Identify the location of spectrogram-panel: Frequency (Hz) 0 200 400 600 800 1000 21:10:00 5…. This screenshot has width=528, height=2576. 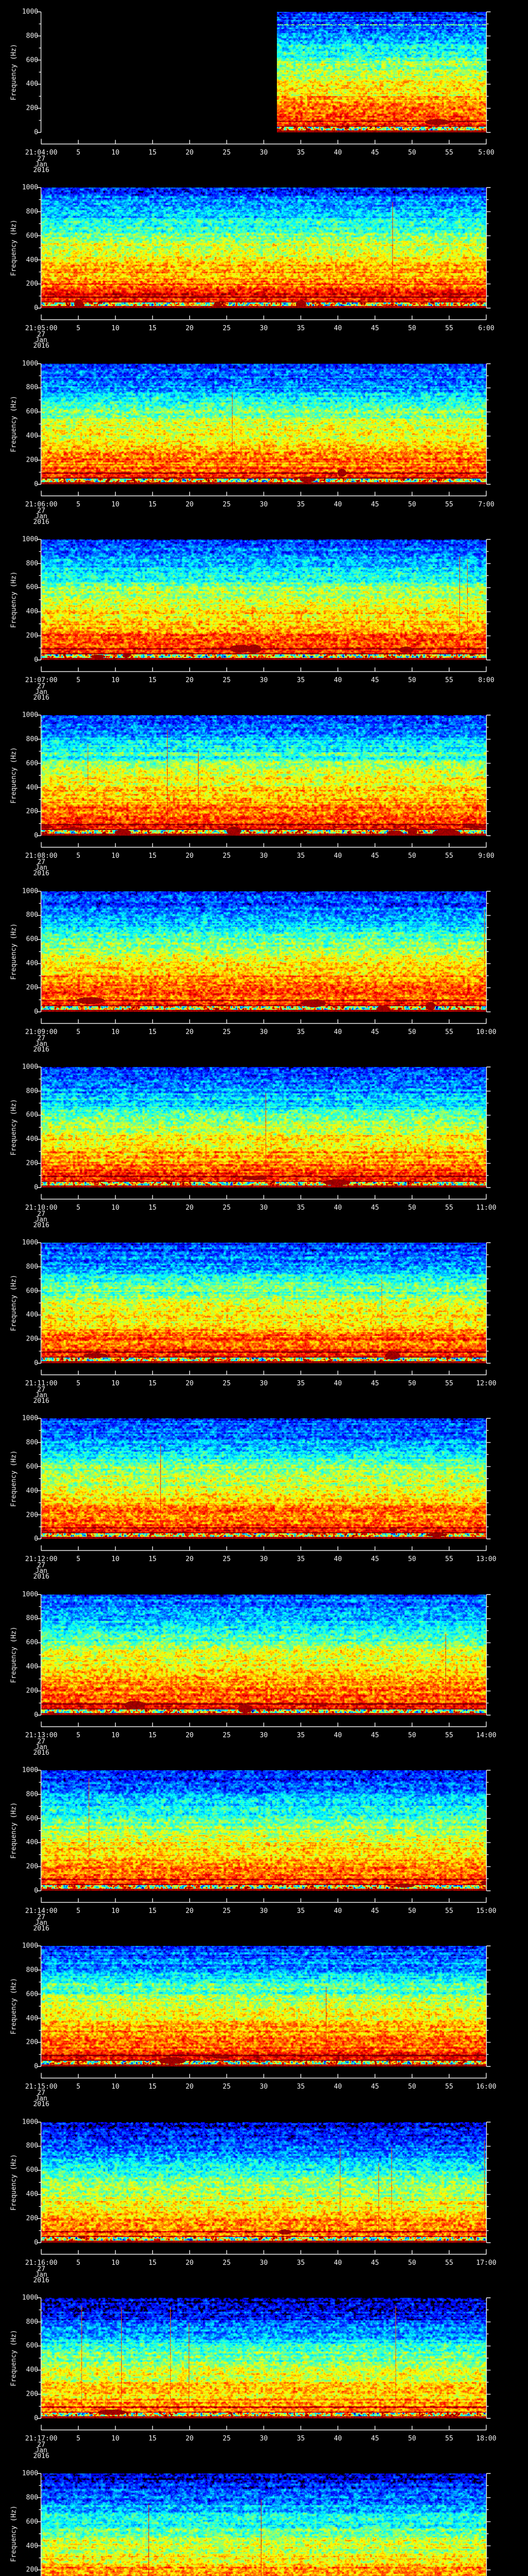
(264, 1143).